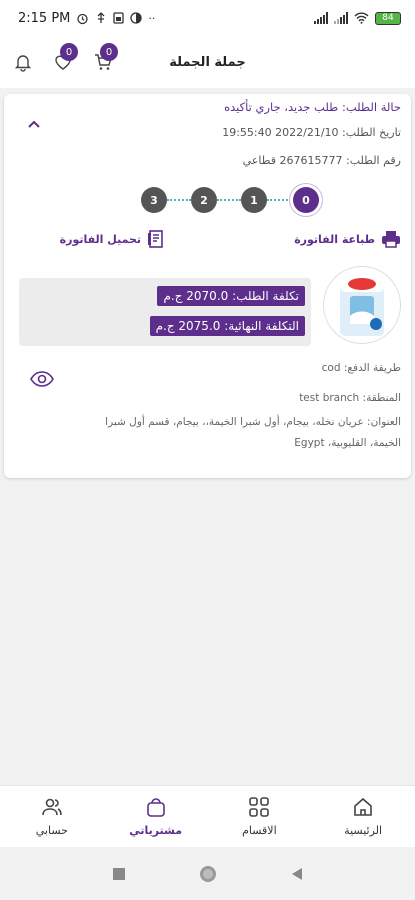  What do you see at coordinates (363, 806) in the screenshot?
I see `home-icon` at bounding box center [363, 806].